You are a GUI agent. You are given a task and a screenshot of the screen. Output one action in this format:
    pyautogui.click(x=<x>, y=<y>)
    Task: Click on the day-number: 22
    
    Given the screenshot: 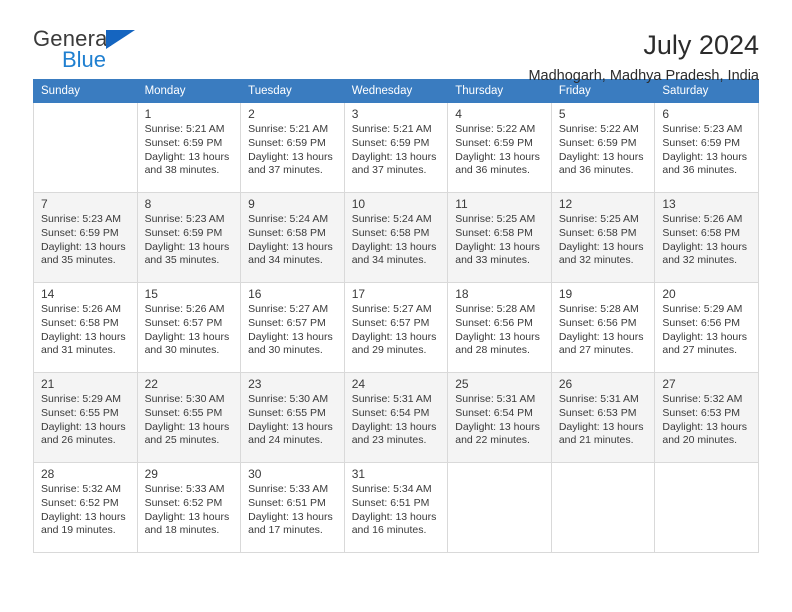 What is the action you would take?
    pyautogui.click(x=151, y=384)
    